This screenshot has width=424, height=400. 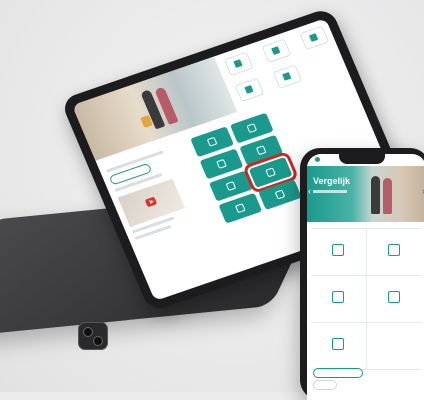 What do you see at coordinates (394, 346) in the screenshot?
I see `service-item-empty` at bounding box center [394, 346].